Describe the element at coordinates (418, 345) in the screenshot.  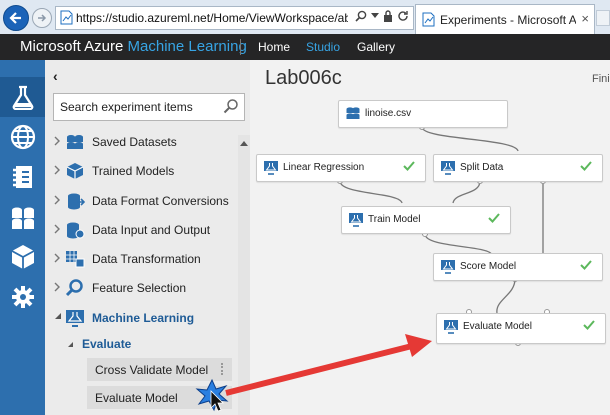
I see `annotation-arrowhead` at that location.